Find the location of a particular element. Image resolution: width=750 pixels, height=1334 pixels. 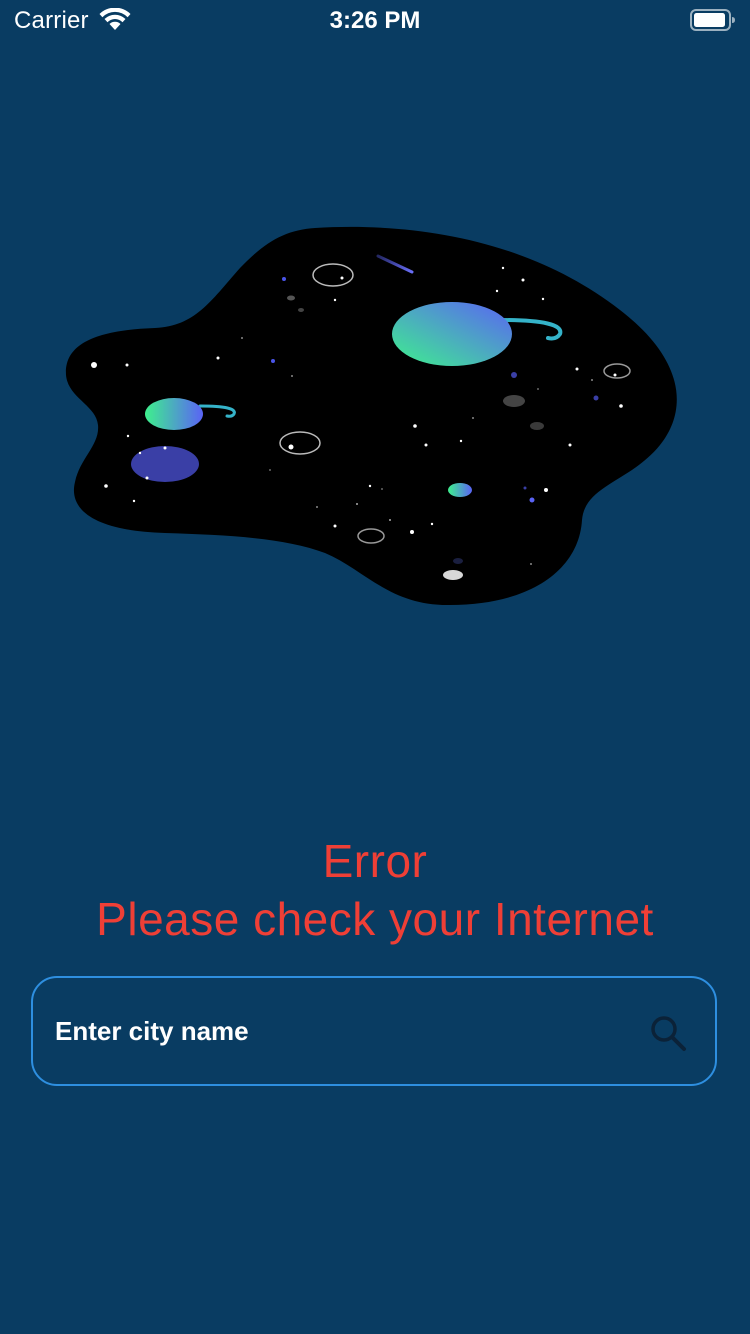

error-detail: Please check your Internet is located at coordinates (375, 919).